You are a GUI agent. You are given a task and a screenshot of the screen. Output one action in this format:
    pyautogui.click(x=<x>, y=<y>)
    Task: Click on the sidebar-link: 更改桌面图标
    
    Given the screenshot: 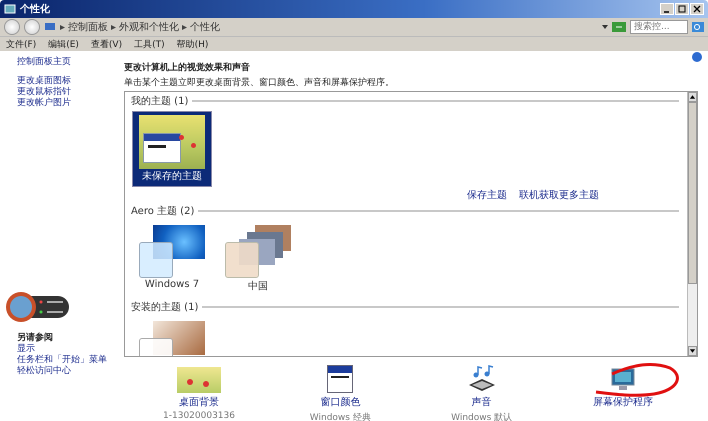 What is the action you would take?
    pyautogui.click(x=66, y=81)
    